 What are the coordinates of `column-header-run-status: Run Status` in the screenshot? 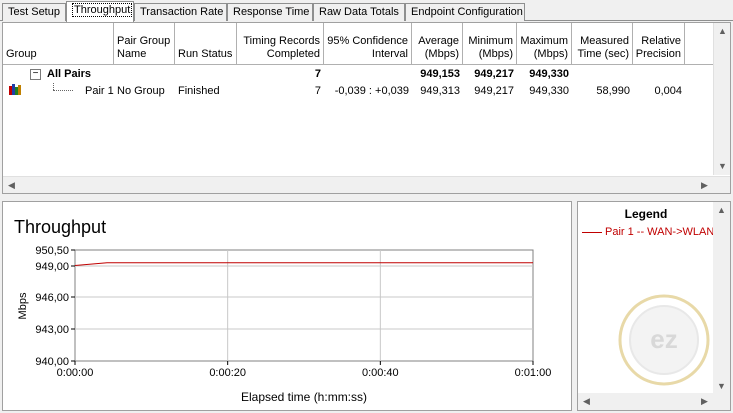 It's located at (206, 44).